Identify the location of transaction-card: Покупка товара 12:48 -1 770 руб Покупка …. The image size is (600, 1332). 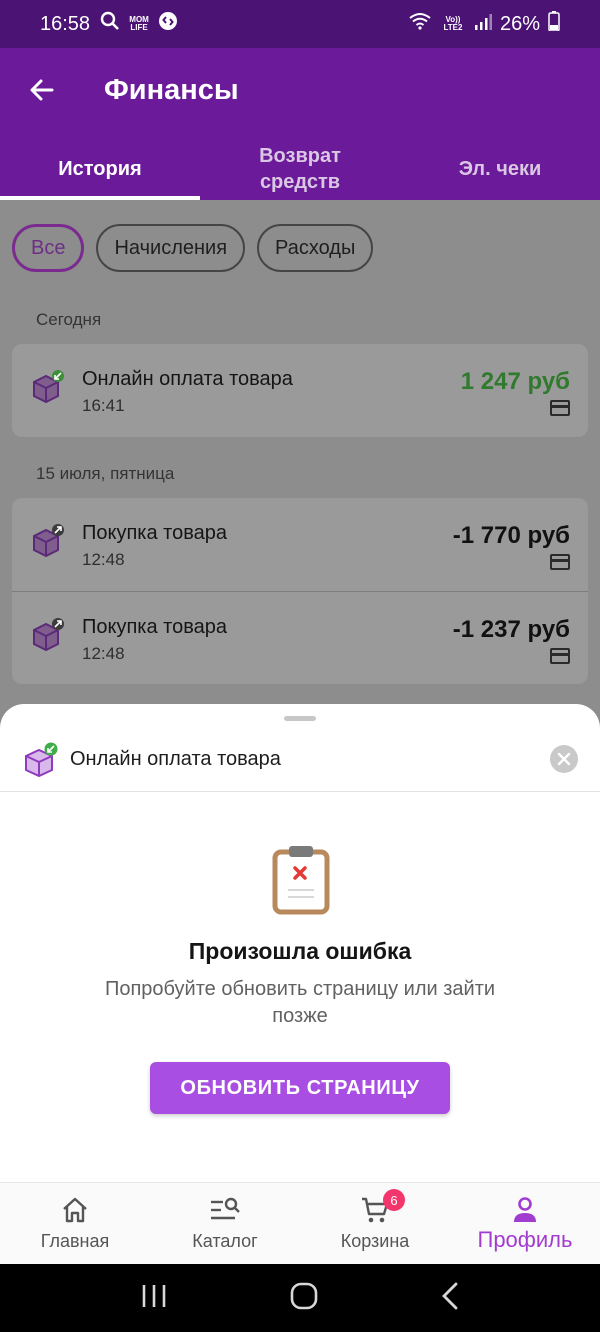
(300, 591).